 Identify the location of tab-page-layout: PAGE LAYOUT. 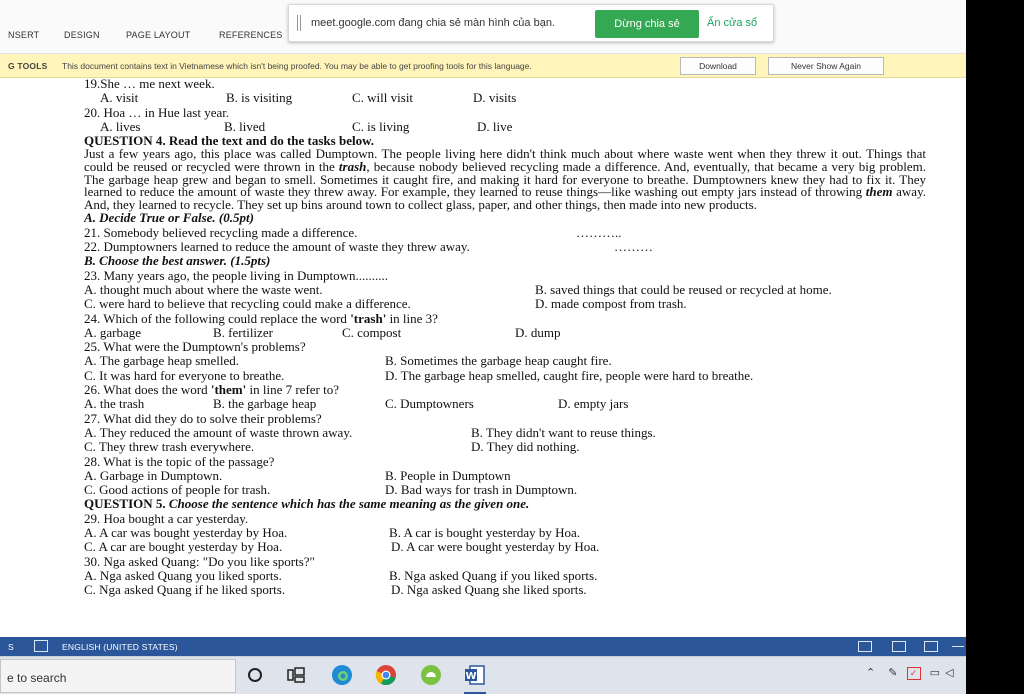
(158, 35).